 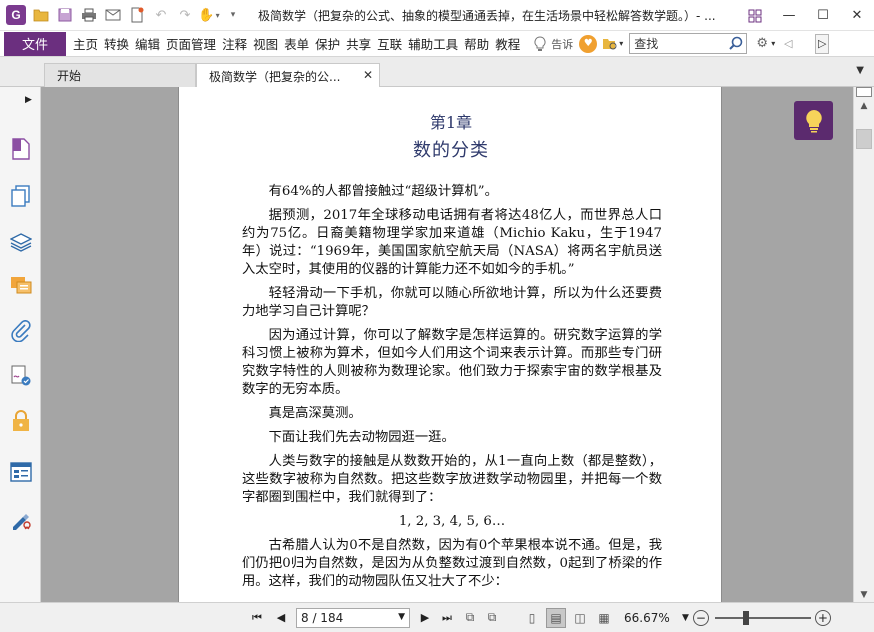 What do you see at coordinates (588, 43) in the screenshot?
I see `feedback-heart-icon: ♥` at bounding box center [588, 43].